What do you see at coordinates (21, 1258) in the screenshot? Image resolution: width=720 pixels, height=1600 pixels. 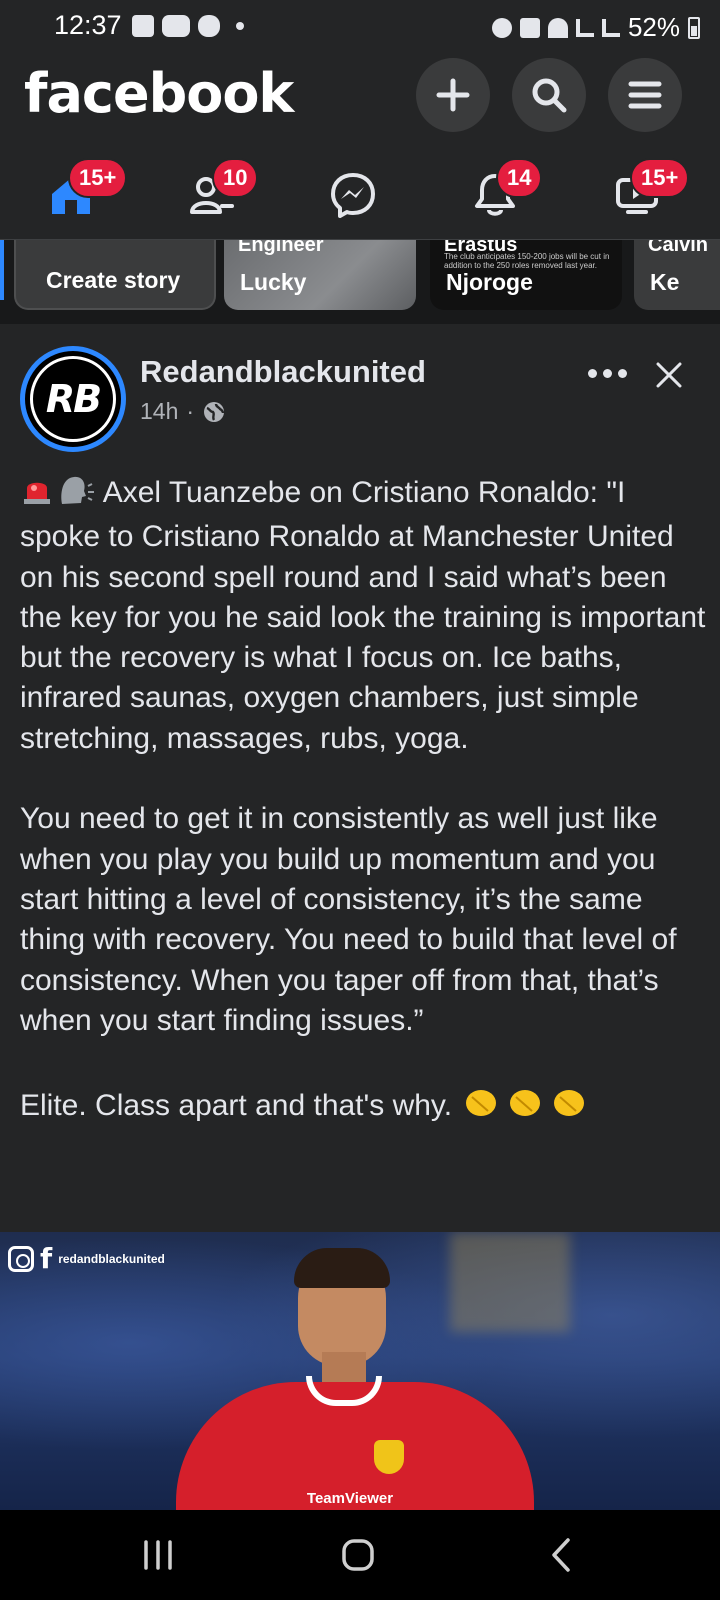 I see `instagram-icon` at bounding box center [21, 1258].